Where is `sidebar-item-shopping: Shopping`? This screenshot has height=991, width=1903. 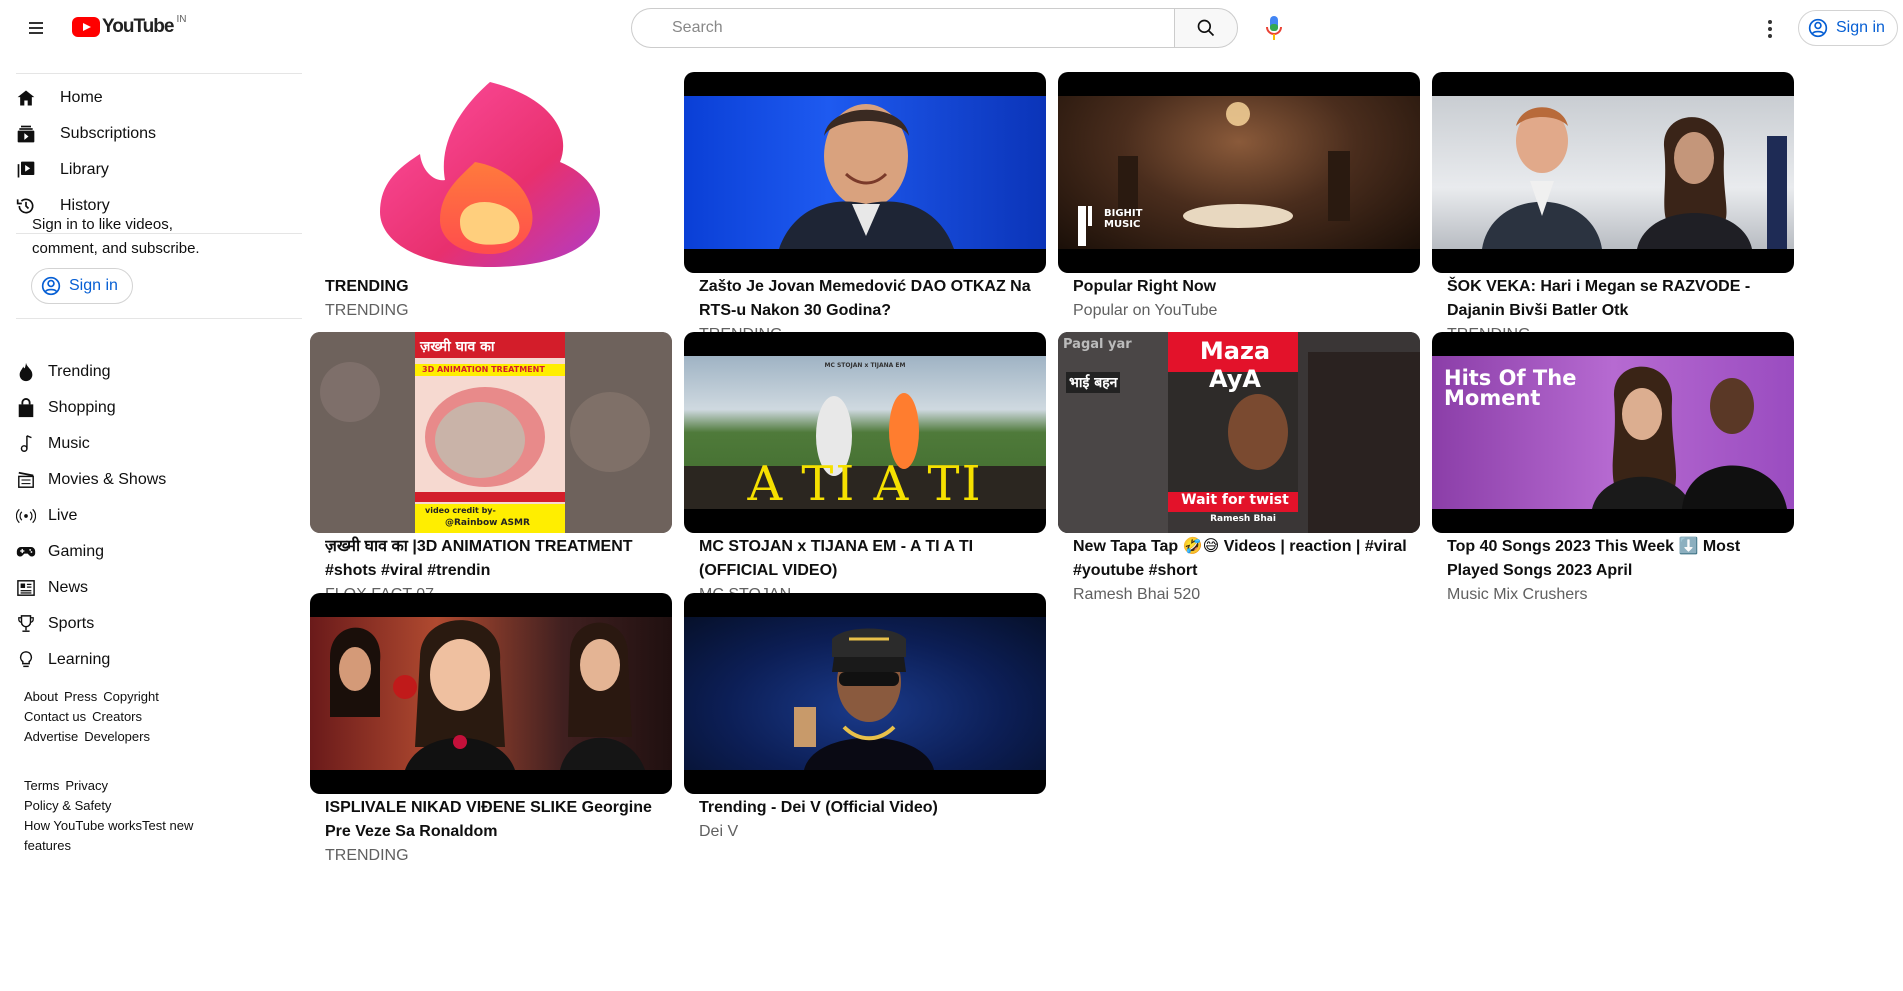 sidebar-item-shopping: Shopping is located at coordinates (156, 408).